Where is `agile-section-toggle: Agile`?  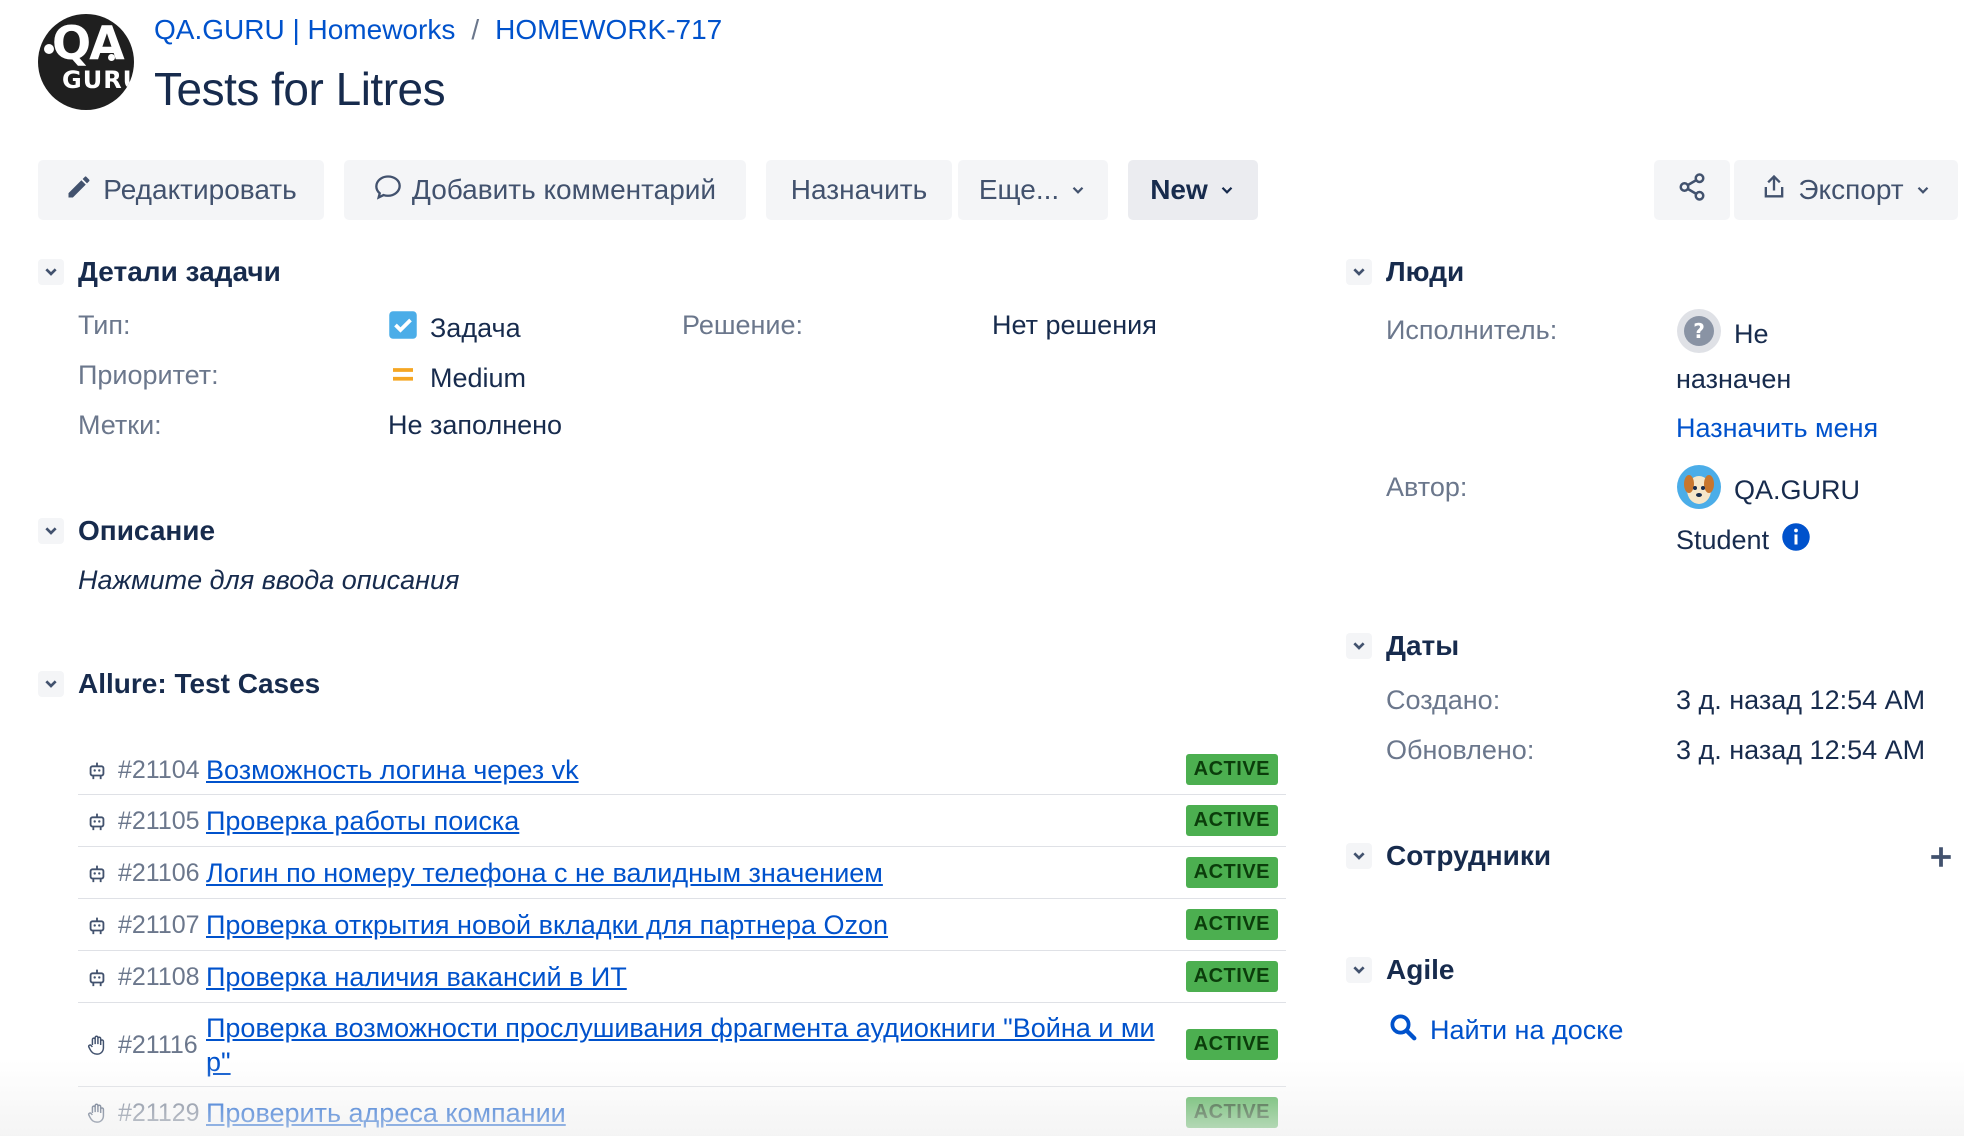
agile-section-toggle: Agile is located at coordinates (1400, 970).